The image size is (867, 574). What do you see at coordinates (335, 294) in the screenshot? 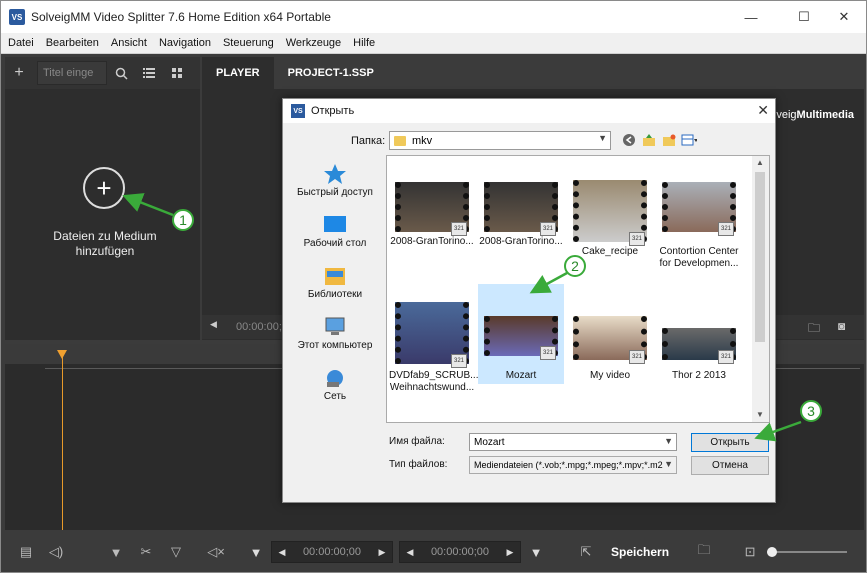
I see `place-label: Библиотеки` at bounding box center [335, 294].